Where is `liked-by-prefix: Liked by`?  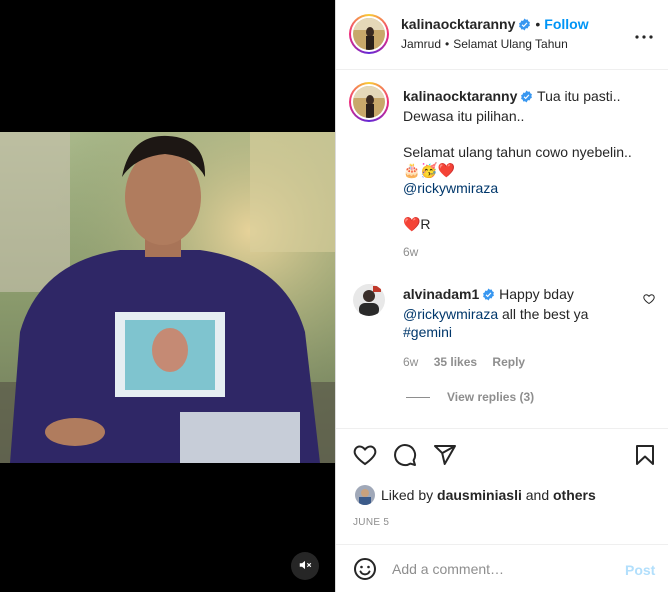
liked-by-prefix: Liked by is located at coordinates (409, 495).